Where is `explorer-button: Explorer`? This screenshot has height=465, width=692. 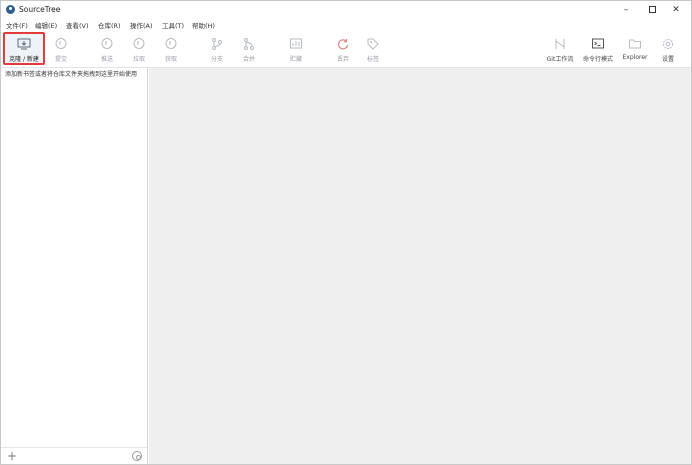 explorer-button: Explorer is located at coordinates (635, 48).